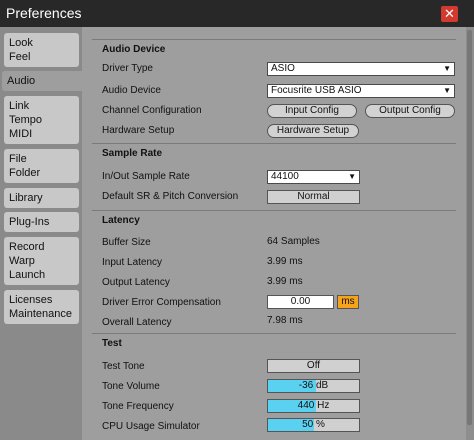 This screenshot has width=474, height=440. I want to click on input-config-button: Input Config, so click(312, 111).